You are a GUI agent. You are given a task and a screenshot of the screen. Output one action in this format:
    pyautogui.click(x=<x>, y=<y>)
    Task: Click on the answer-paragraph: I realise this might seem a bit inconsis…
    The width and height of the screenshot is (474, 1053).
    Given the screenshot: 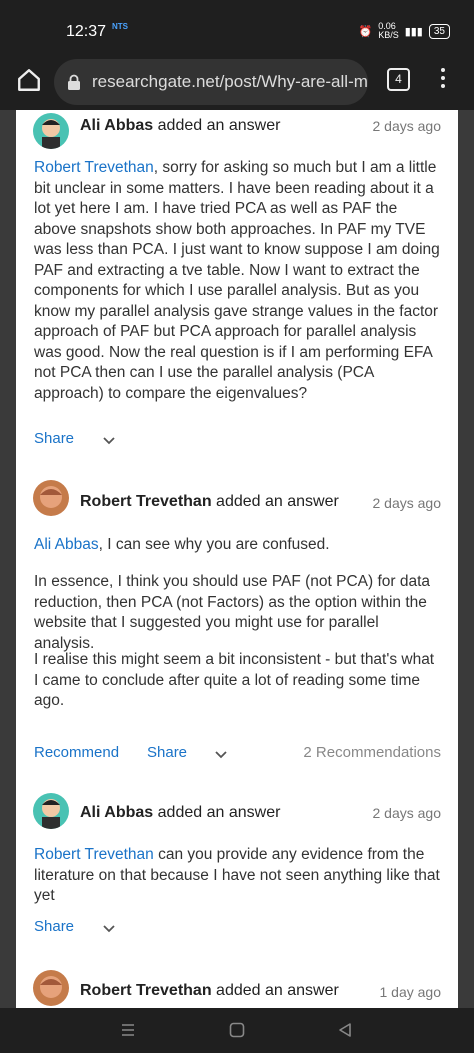 What is the action you would take?
    pyautogui.click(x=234, y=680)
    